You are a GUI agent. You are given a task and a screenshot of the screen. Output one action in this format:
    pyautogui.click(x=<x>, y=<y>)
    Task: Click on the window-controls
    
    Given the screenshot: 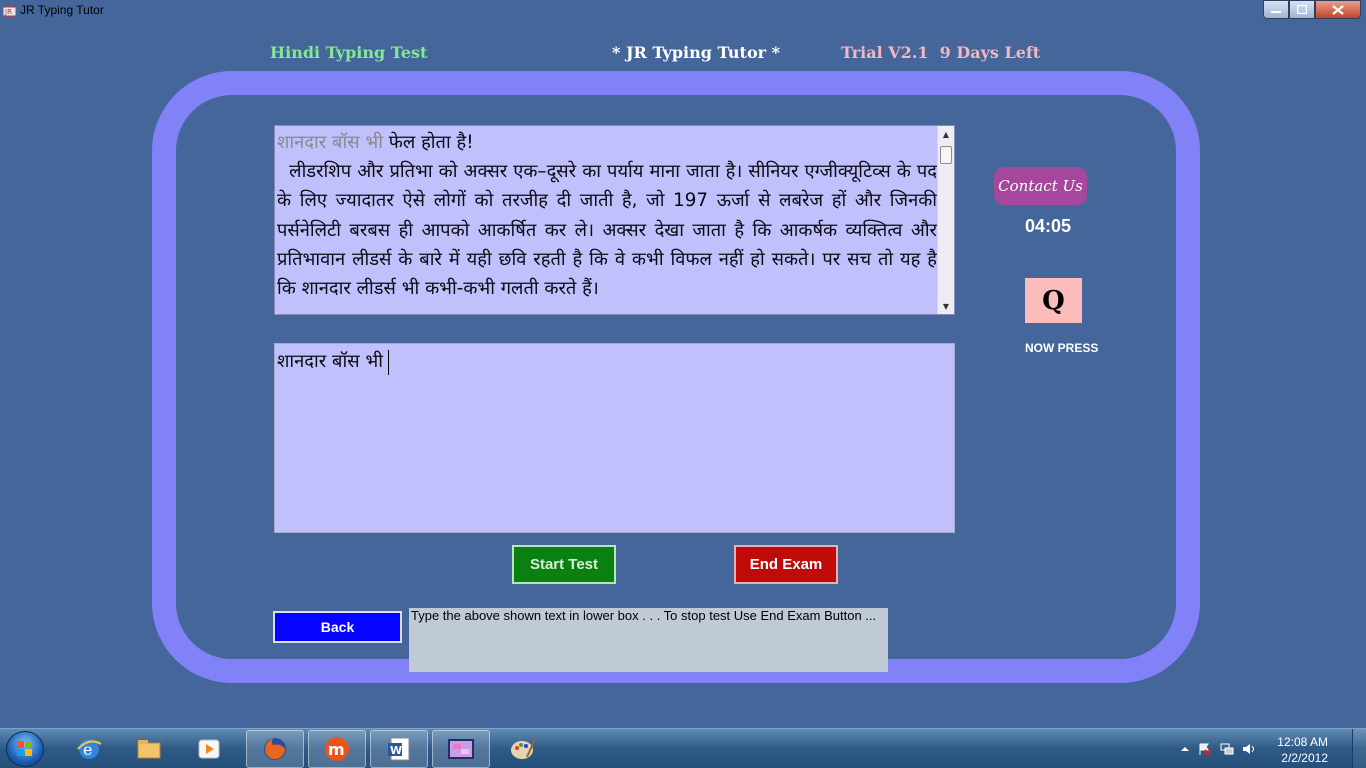 What is the action you would take?
    pyautogui.click(x=1312, y=9)
    